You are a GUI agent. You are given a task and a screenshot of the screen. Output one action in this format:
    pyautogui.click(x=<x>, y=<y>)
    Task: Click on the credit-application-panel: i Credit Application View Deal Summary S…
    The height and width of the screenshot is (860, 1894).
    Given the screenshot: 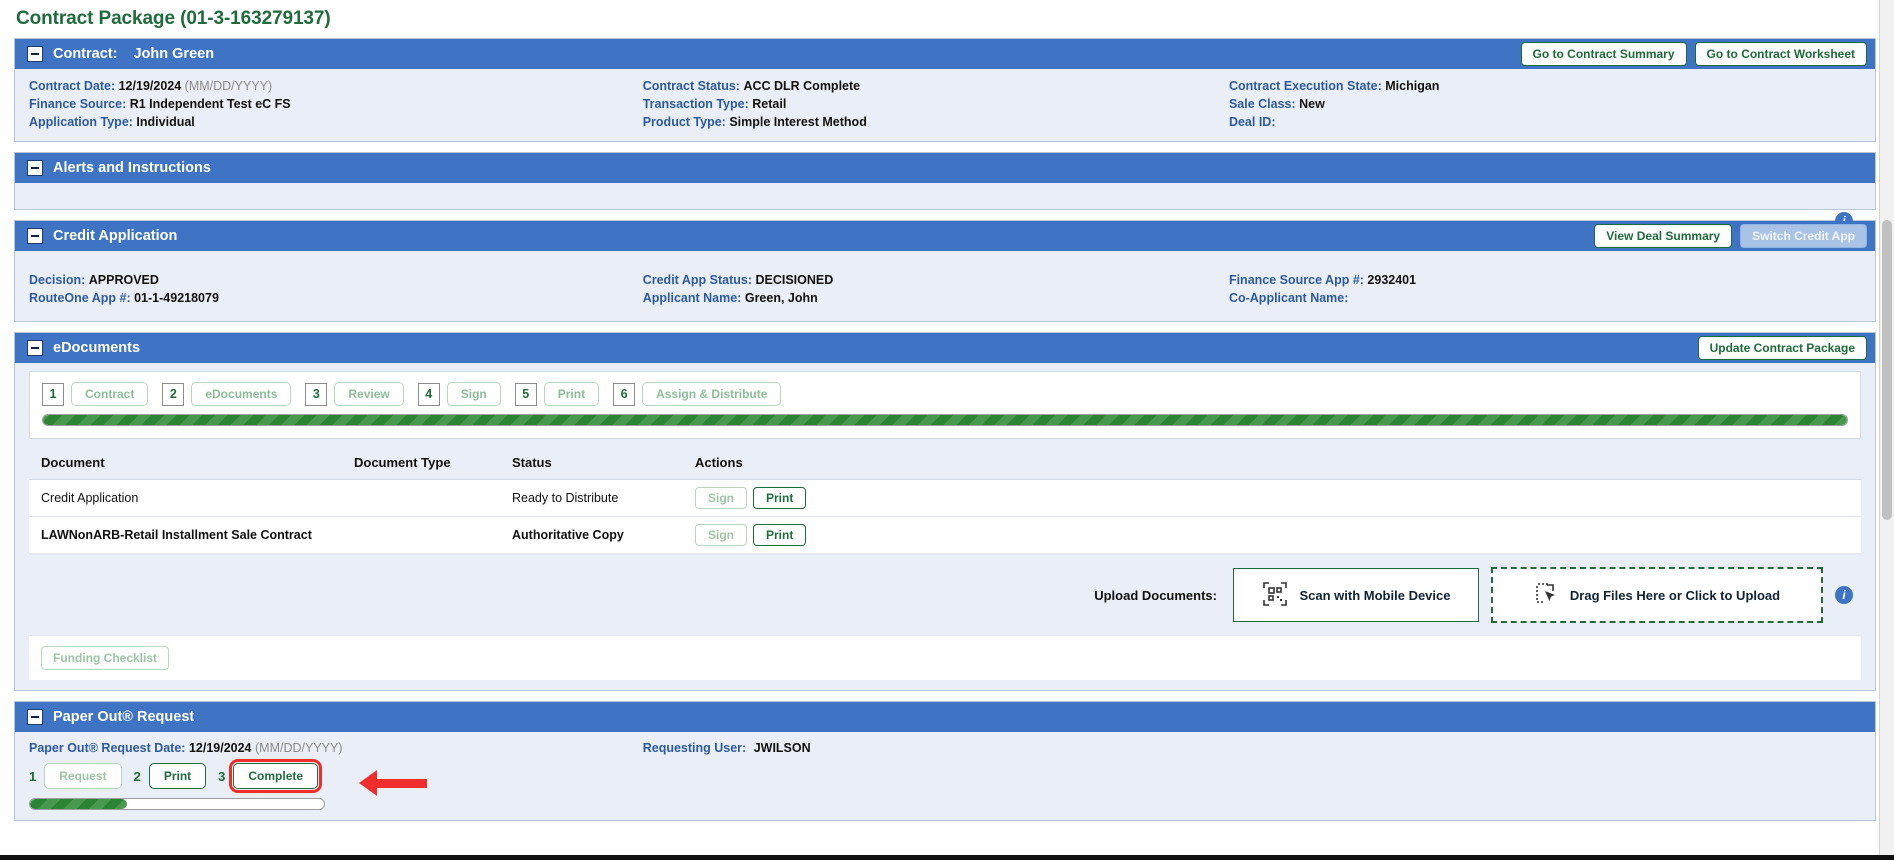 What is the action you would take?
    pyautogui.click(x=945, y=267)
    